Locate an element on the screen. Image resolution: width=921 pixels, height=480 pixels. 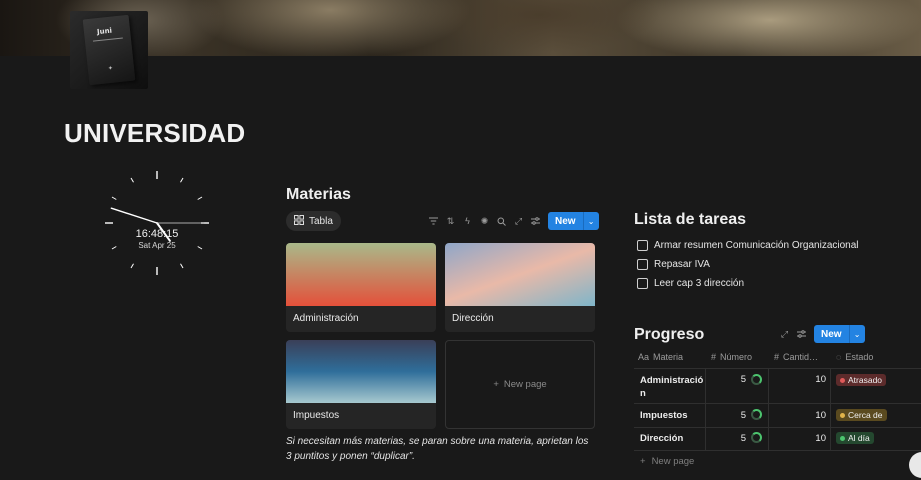
column-label: Materia is located at coordinates (668, 357).